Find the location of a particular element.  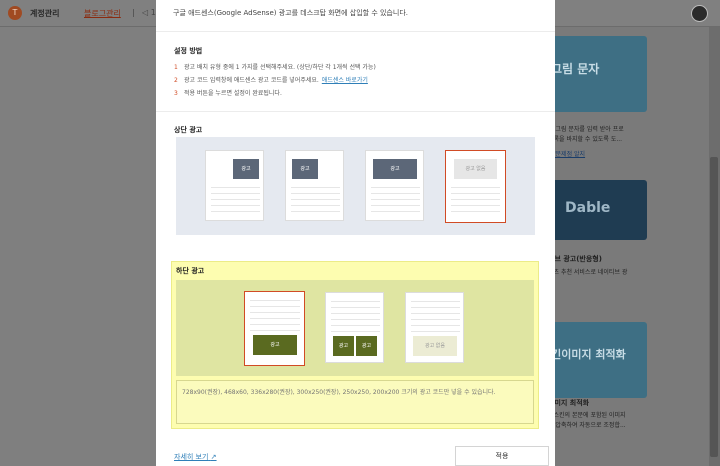

avatar is located at coordinates (699, 13).